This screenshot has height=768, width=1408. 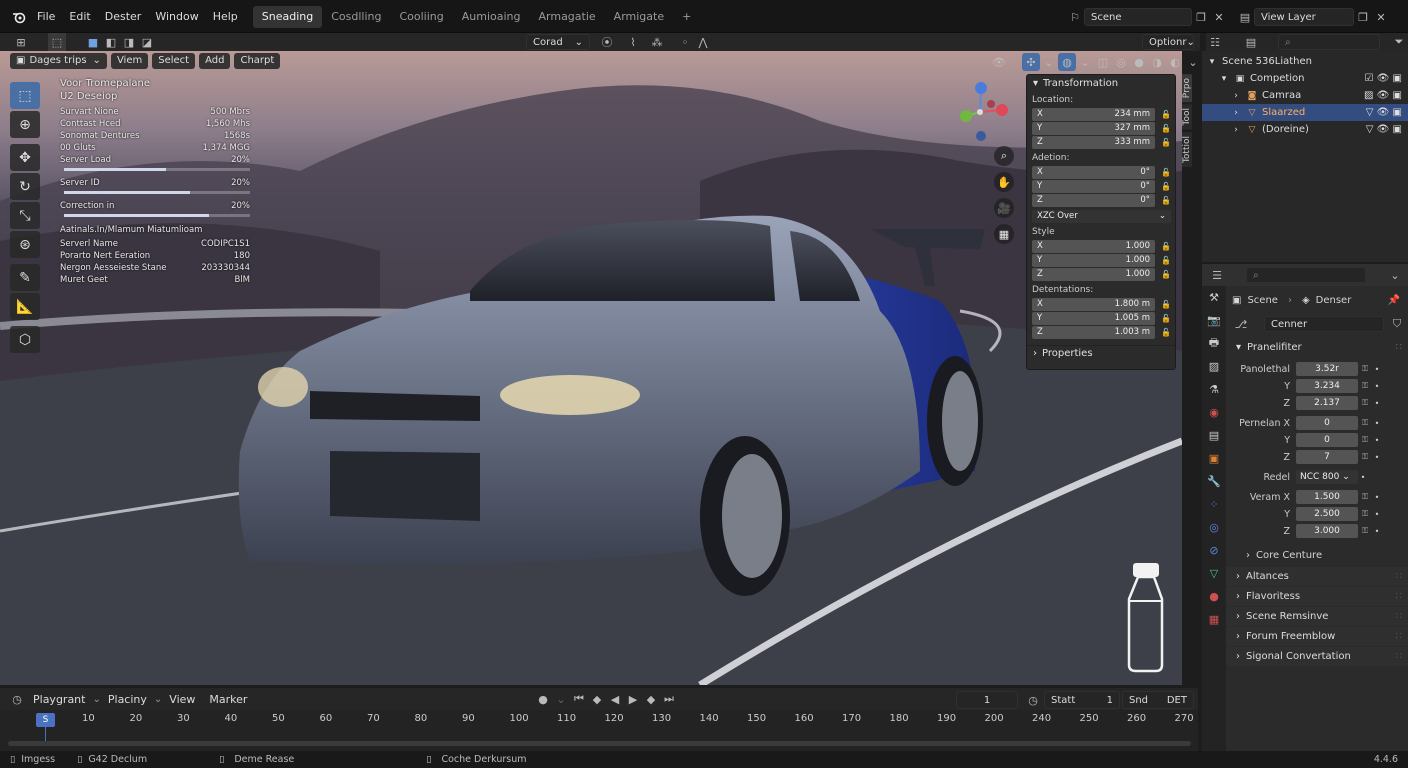 I want to click on style-y-field: Y 1.000, so click(x=1093, y=260).